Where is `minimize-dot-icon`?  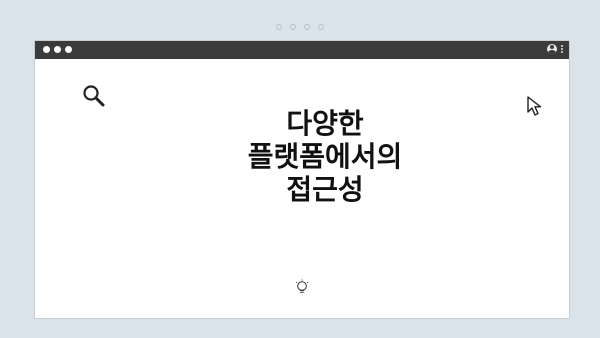 minimize-dot-icon is located at coordinates (57, 49).